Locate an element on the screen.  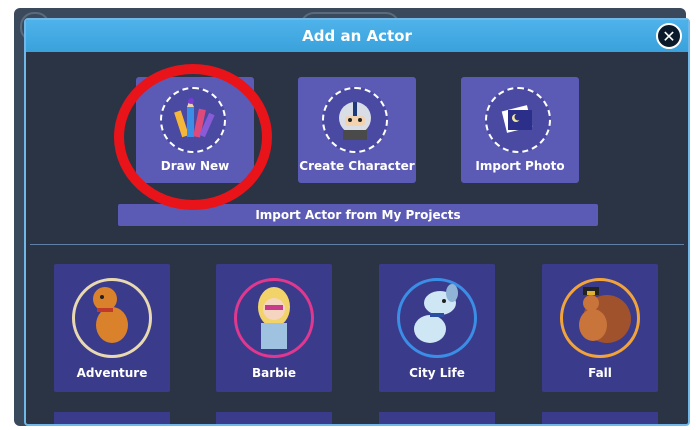
create-character-button: Create Character is located at coordinates (357, 130).